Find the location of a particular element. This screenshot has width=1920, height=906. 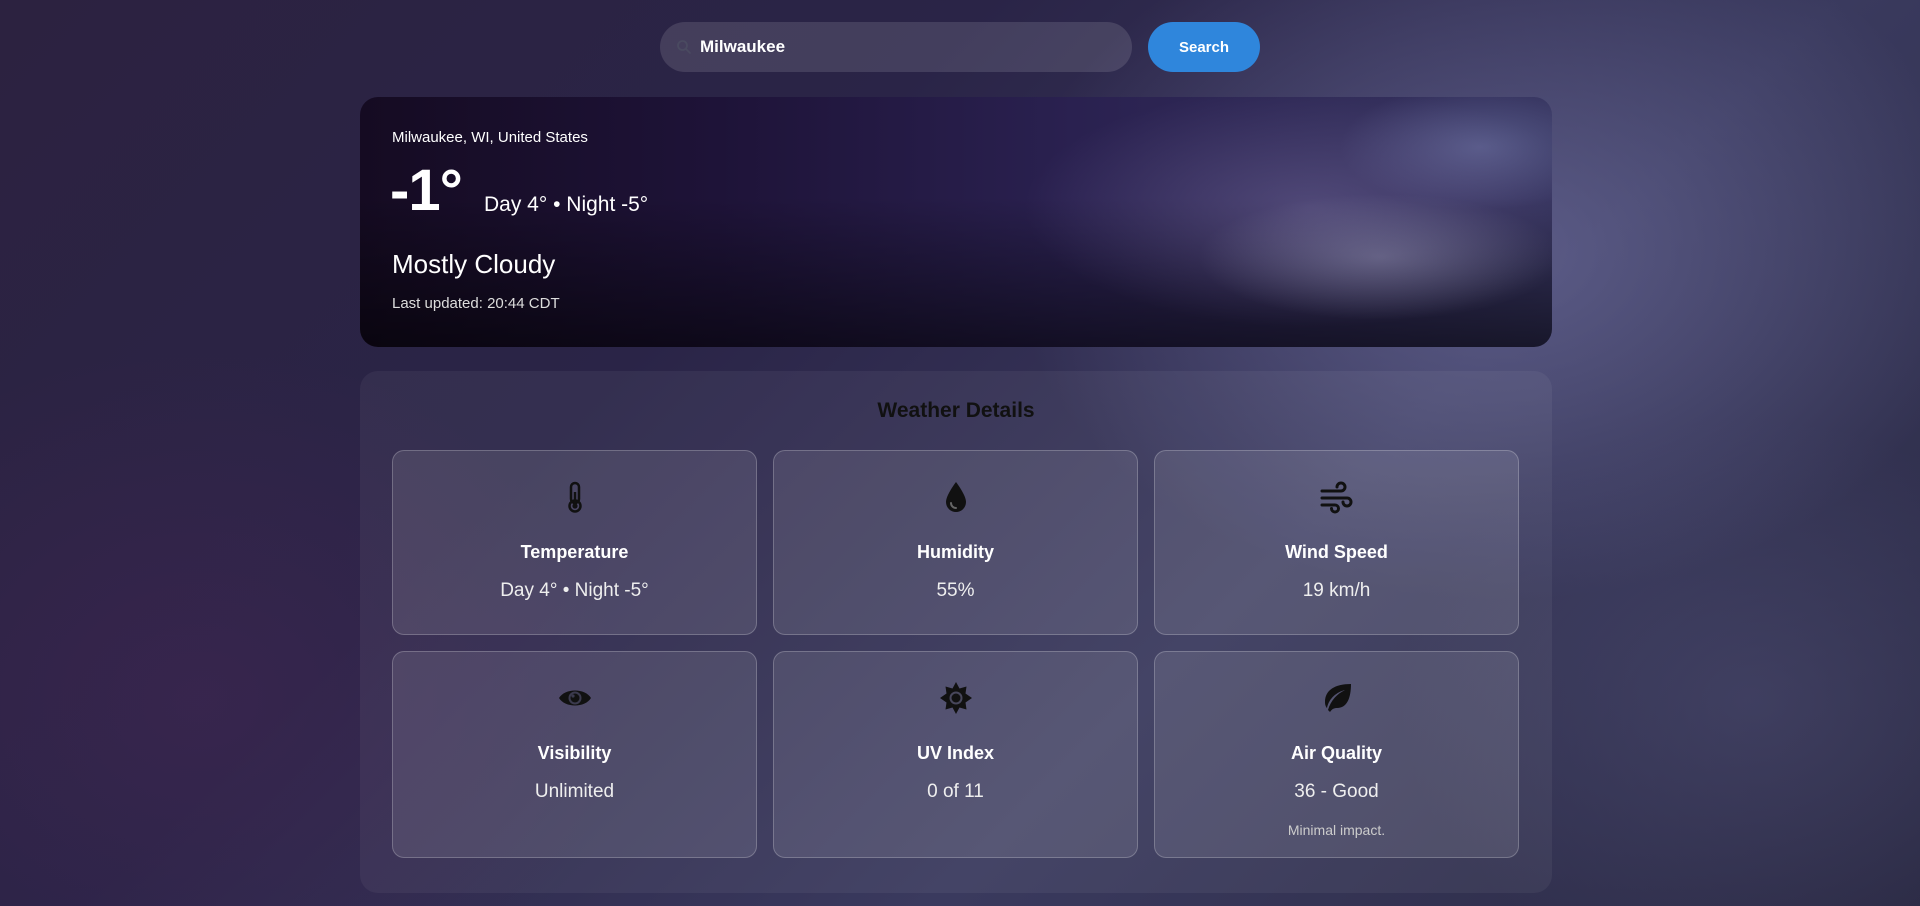

card-value: 0 of 11 is located at coordinates (955, 791).